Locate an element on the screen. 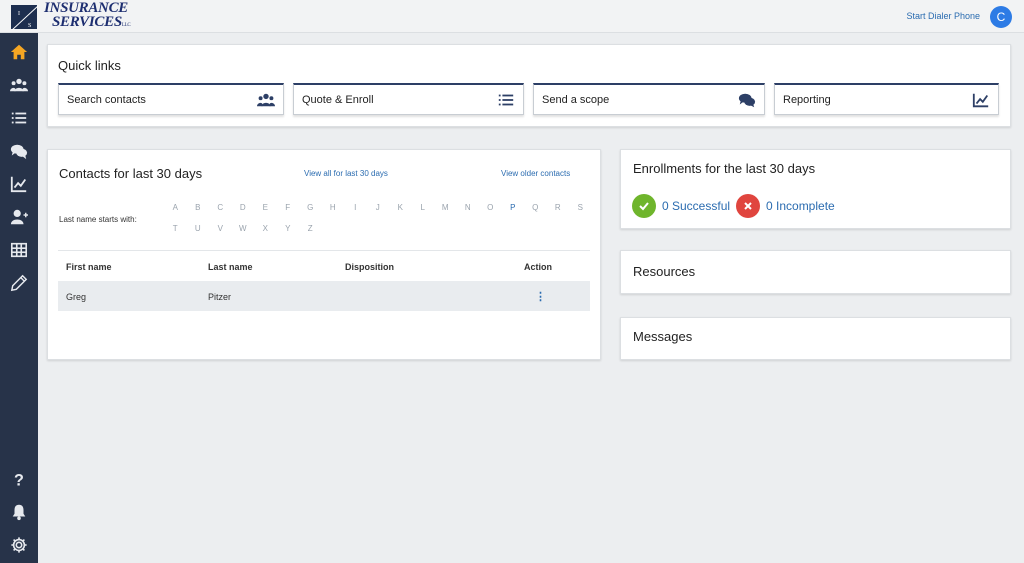 The height and width of the screenshot is (563, 1024). sidebar-item-add-contact is located at coordinates (19, 217).